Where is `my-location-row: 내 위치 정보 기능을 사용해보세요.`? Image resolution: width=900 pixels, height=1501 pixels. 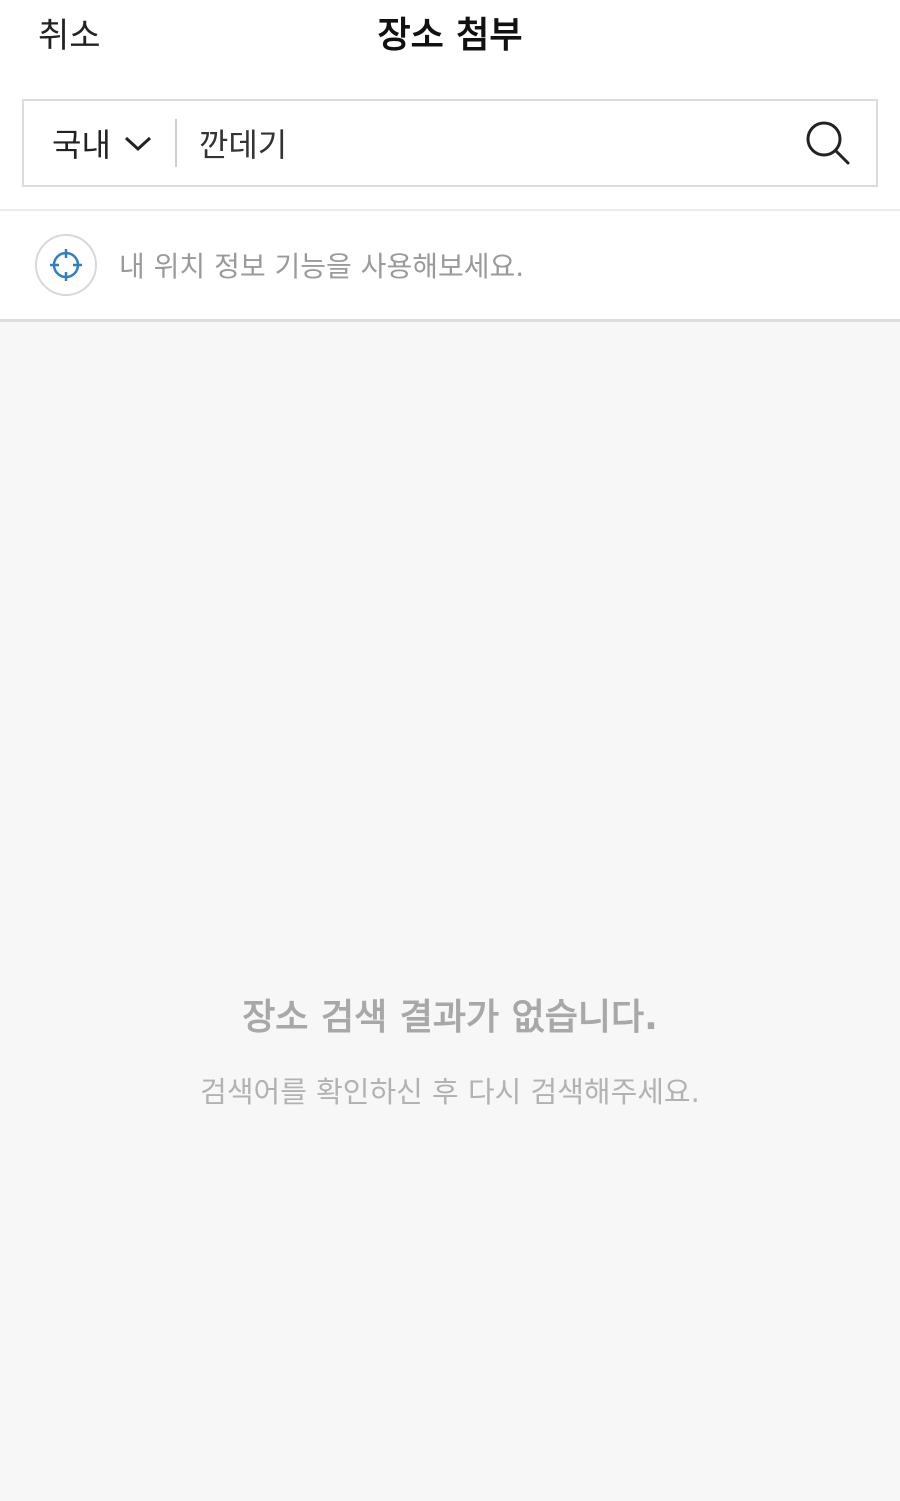 my-location-row: 내 위치 정보 기능을 사용해보세요. is located at coordinates (450, 265).